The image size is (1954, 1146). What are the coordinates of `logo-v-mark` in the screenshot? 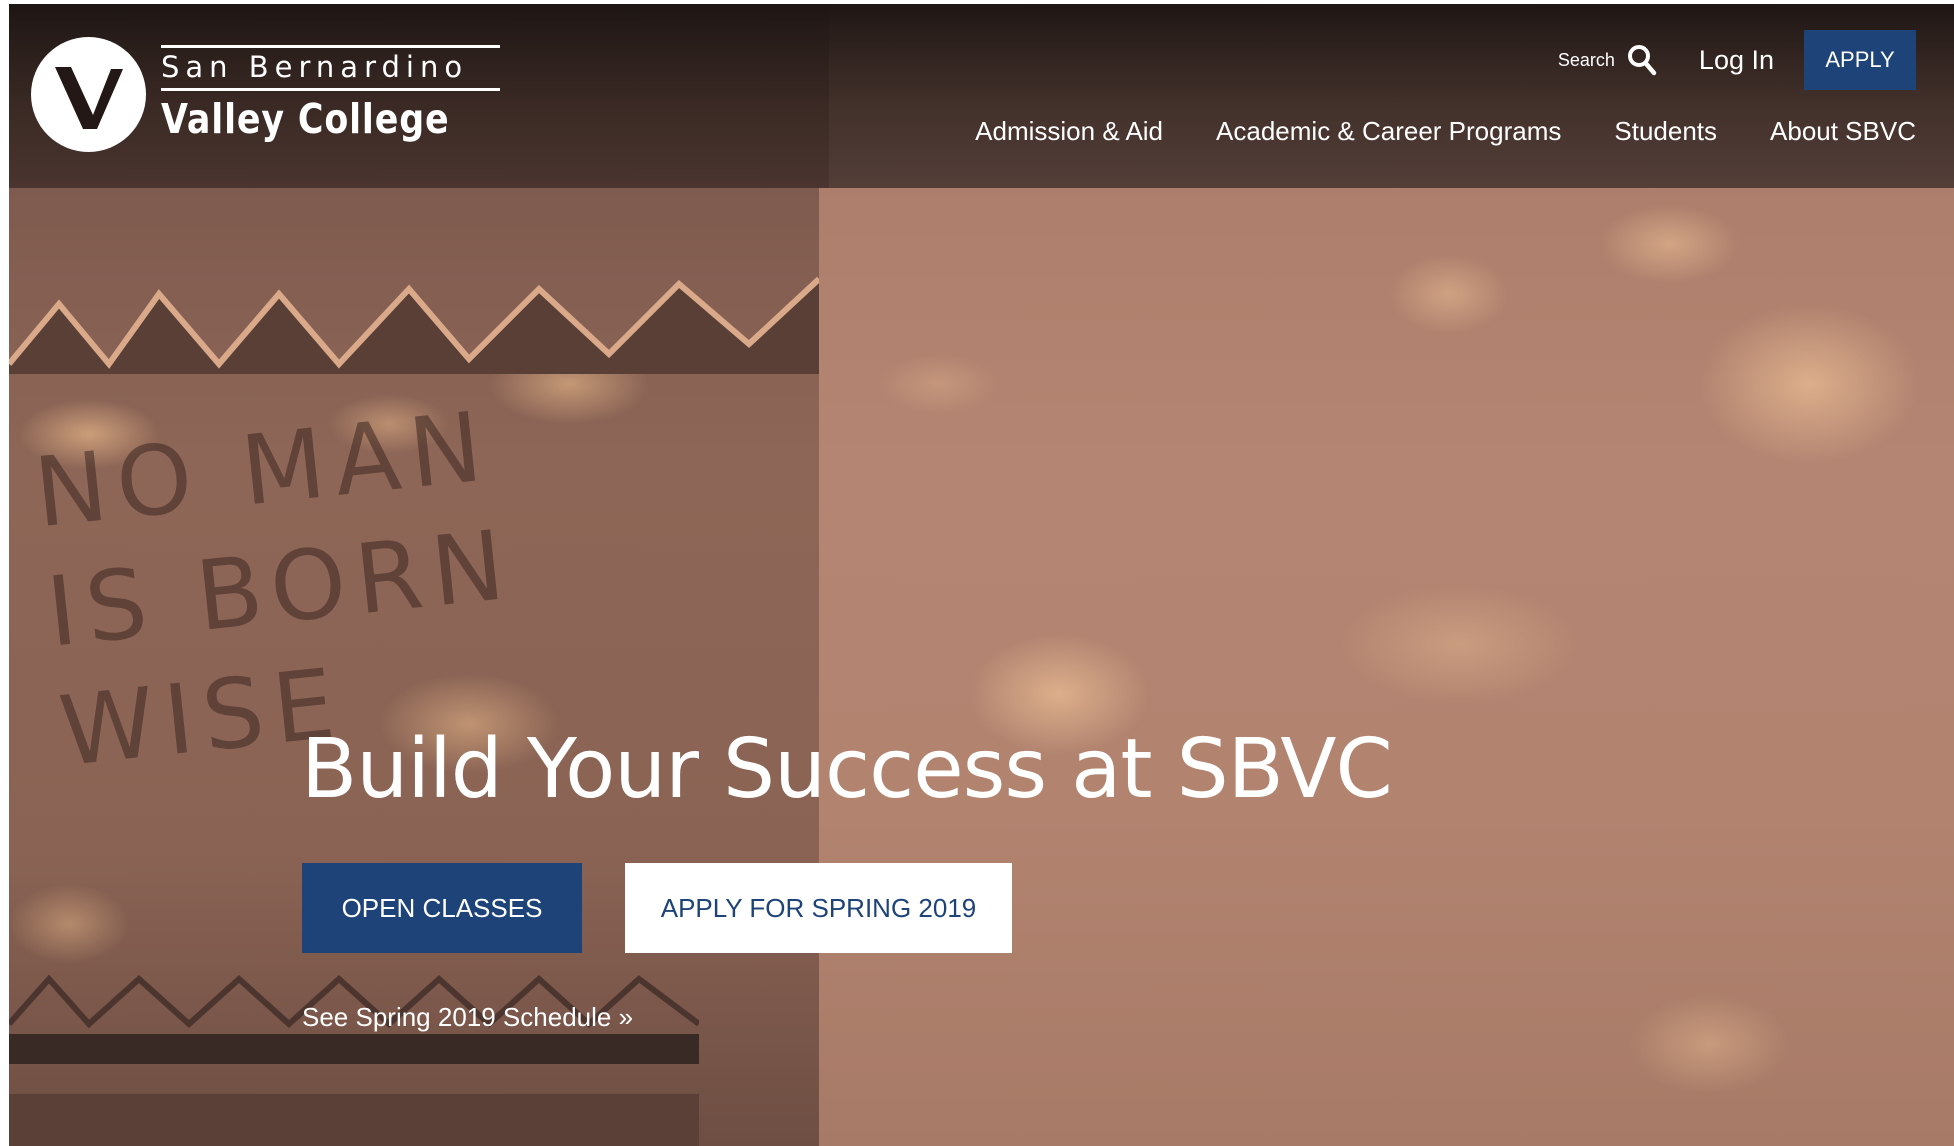 It's located at (88, 94).